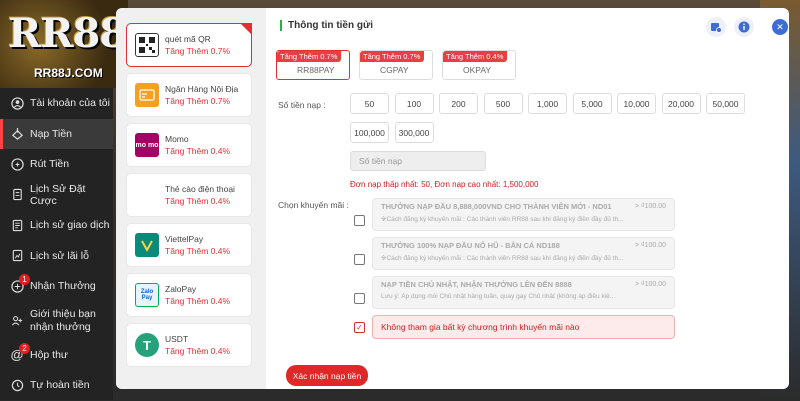  What do you see at coordinates (189, 145) in the screenshot?
I see `method-momo: mo mo Momo Tăng Thêm 0.4%` at bounding box center [189, 145].